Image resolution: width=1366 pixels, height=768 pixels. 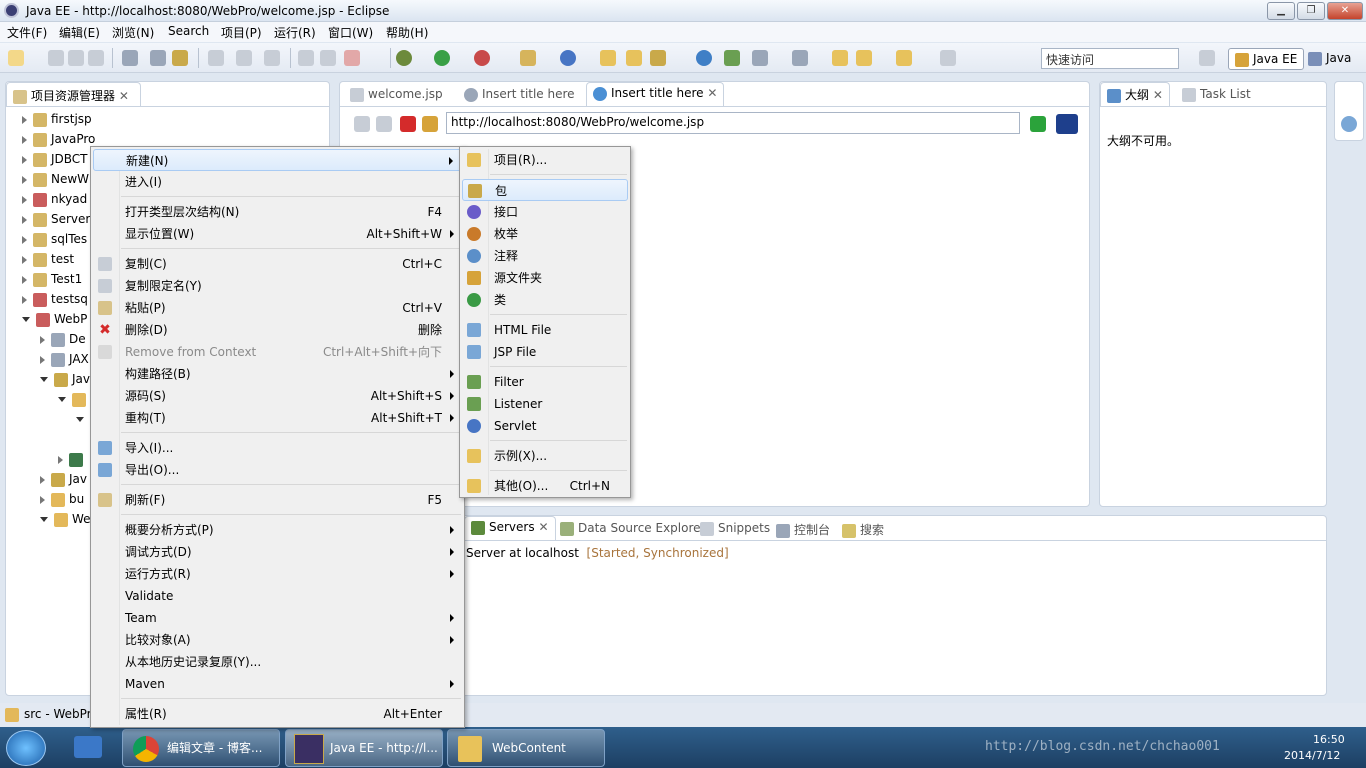 What do you see at coordinates (384, 124) in the screenshot?
I see `browser-forward-icon` at bounding box center [384, 124].